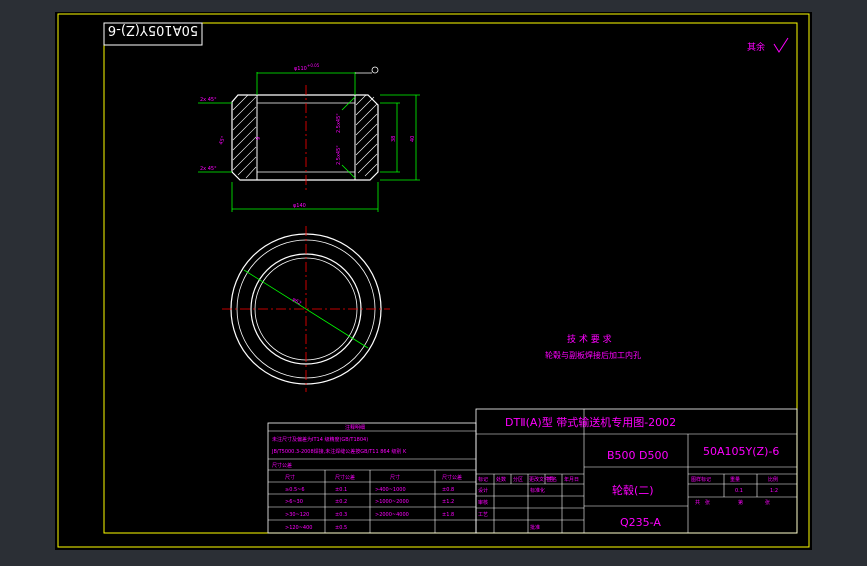 The height and width of the screenshot is (566, 867). What do you see at coordinates (339, 155) in the screenshot?
I see `dim-right-angle-bottom: 2.5x45°` at bounding box center [339, 155].